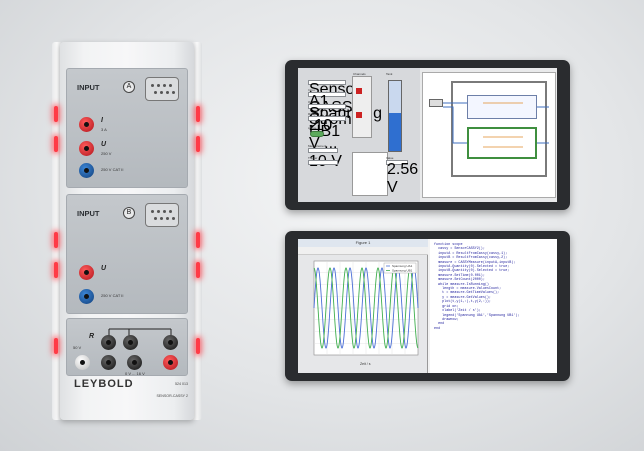 The height and width of the screenshot is (451, 644). I want to click on legend-entry-2: Spannung UB1, so click(402, 271).